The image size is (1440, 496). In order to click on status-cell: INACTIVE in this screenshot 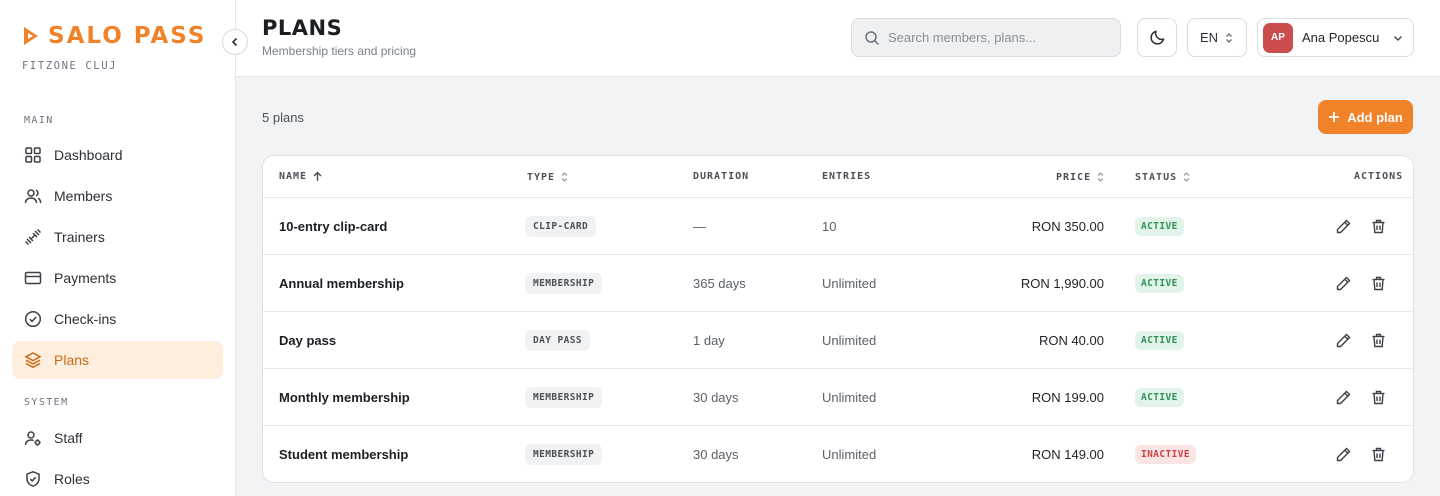, I will do `click(1165, 454)`.